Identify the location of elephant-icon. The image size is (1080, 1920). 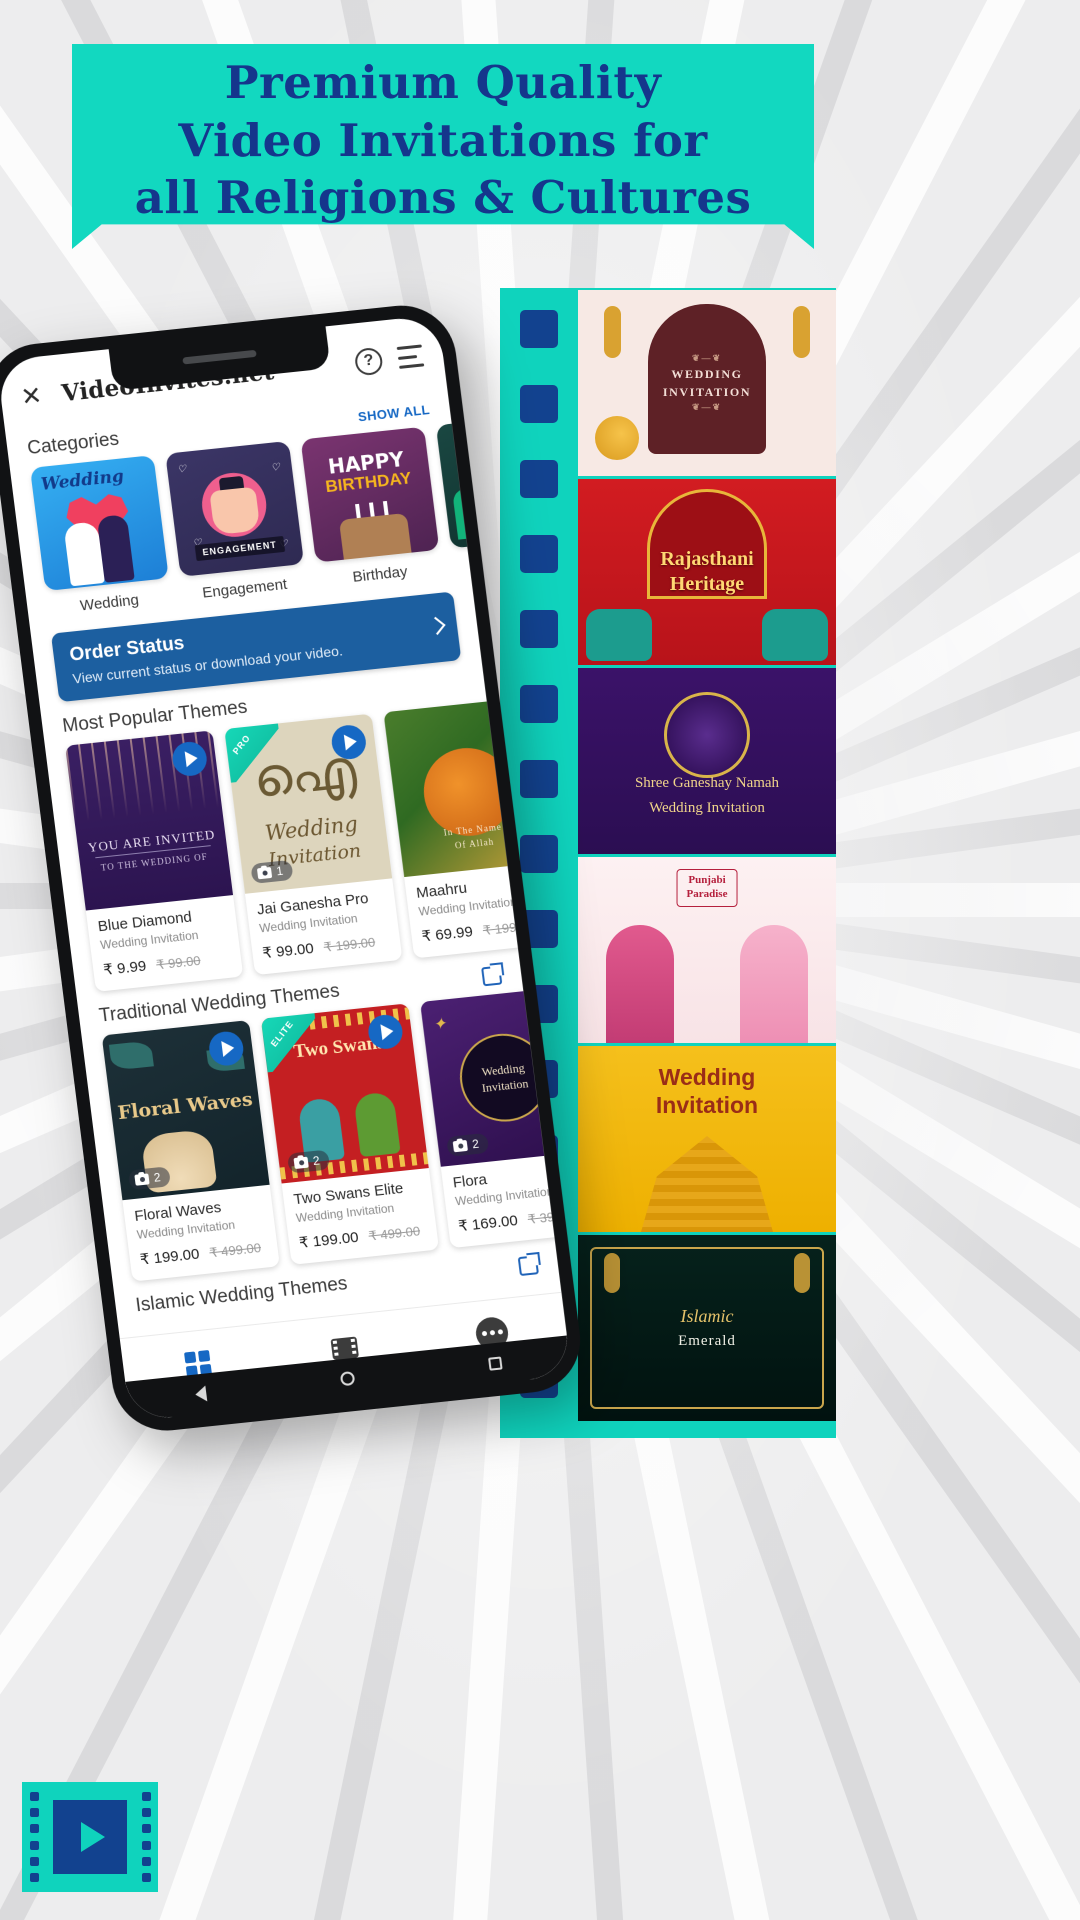
(619, 635).